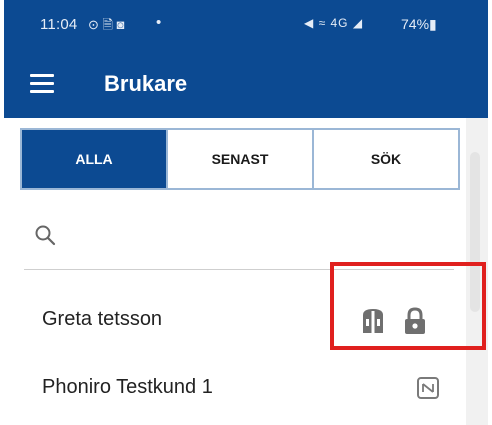 This screenshot has height=425, width=492. Describe the element at coordinates (408, 306) in the screenshot. I see `annotation-highlight-box` at that location.